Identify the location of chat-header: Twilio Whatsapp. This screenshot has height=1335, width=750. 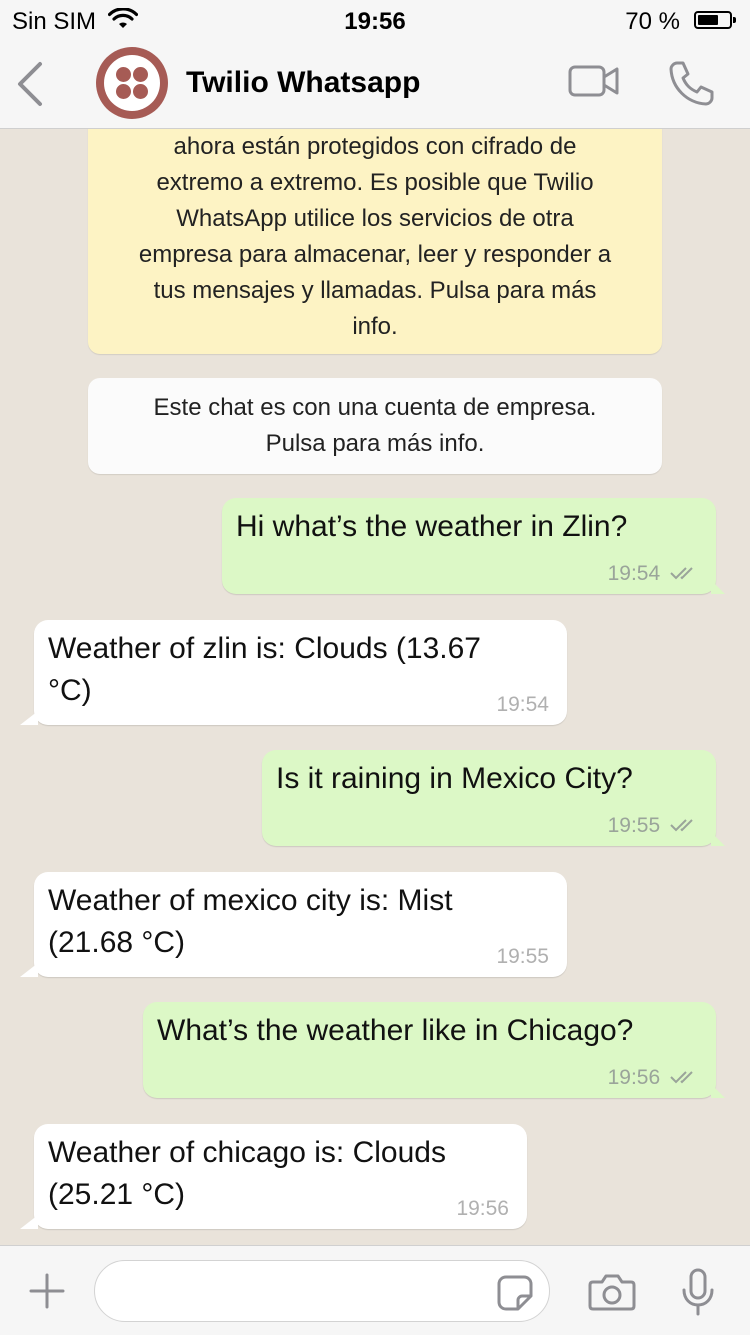
(375, 85).